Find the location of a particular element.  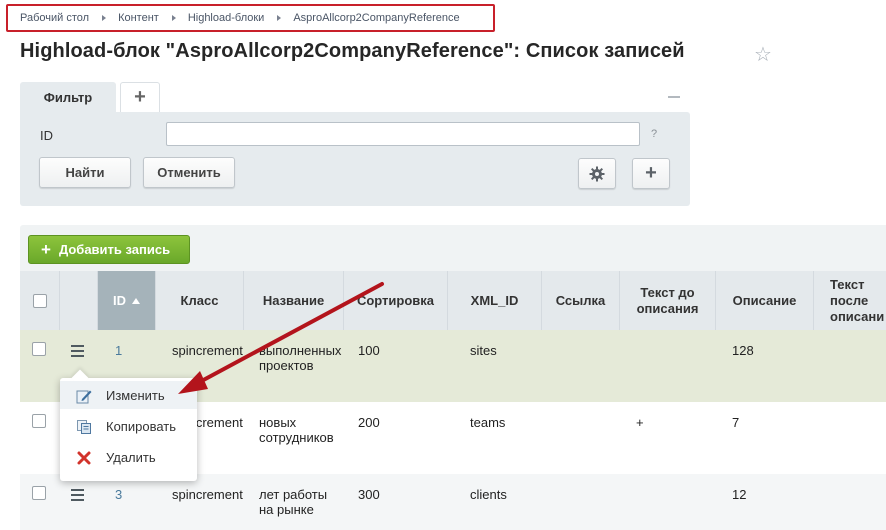

add-record-button: + Добавить запись is located at coordinates (109, 249).